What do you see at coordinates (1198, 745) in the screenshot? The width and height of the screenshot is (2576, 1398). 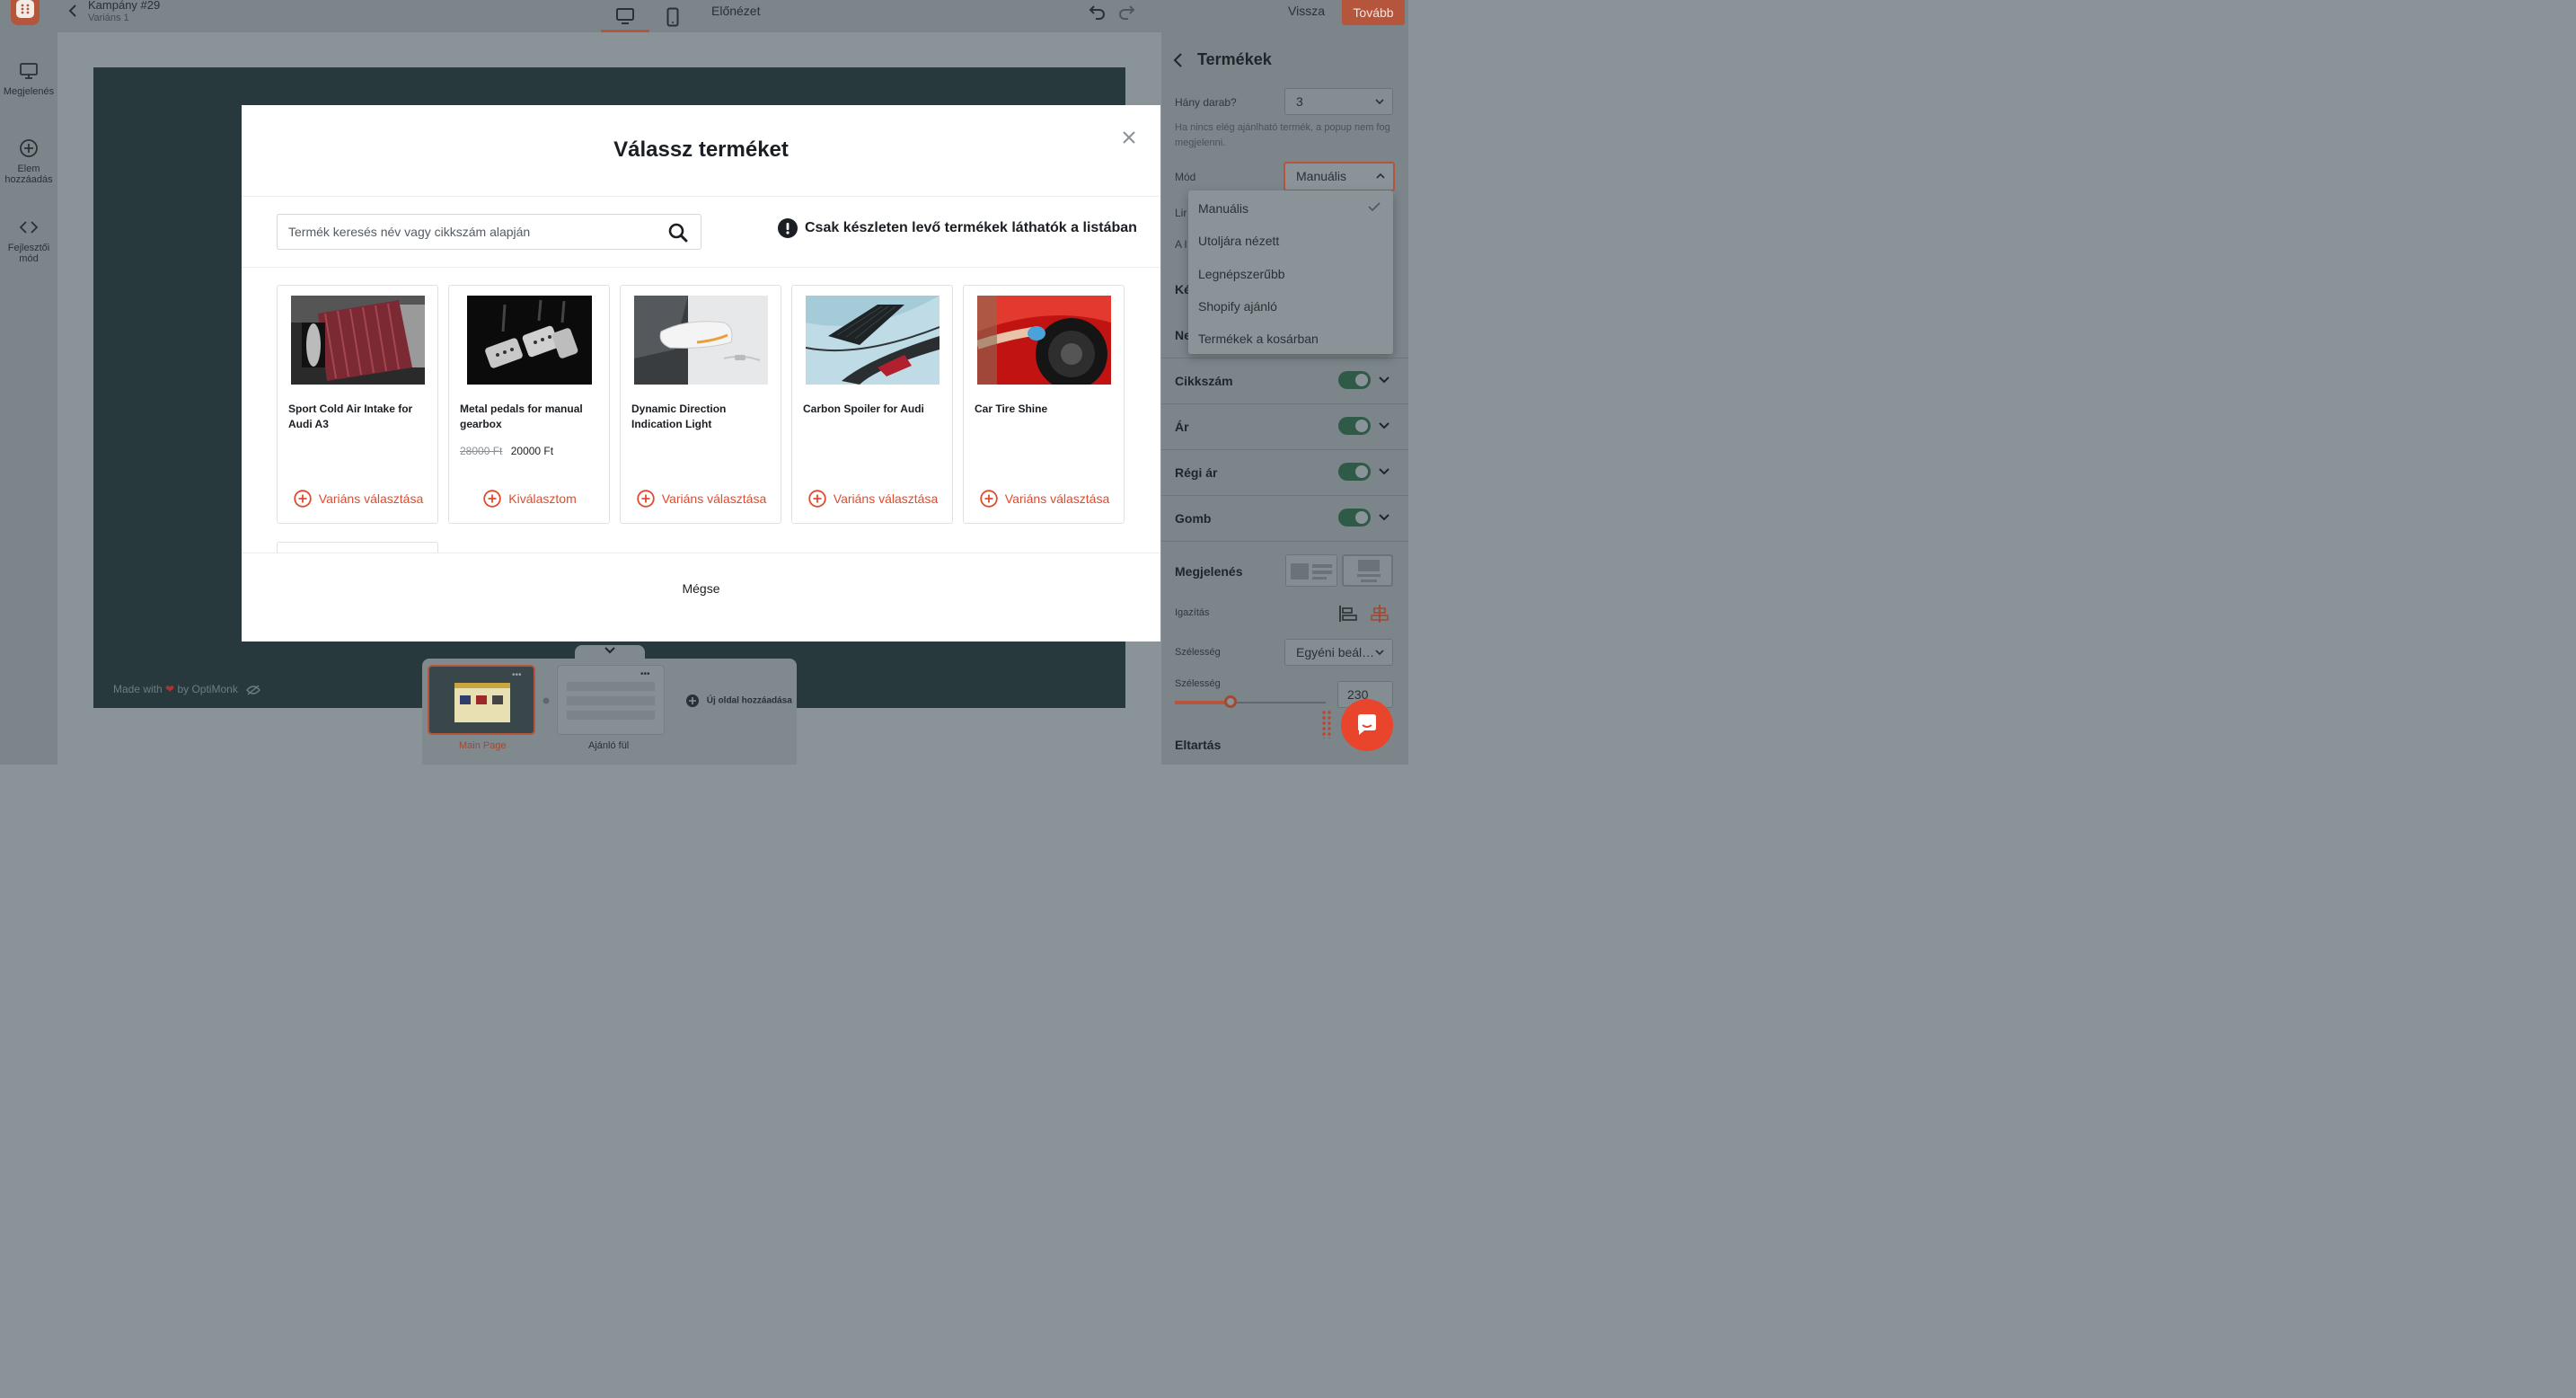 I see `spacing-label: Eltartás` at bounding box center [1198, 745].